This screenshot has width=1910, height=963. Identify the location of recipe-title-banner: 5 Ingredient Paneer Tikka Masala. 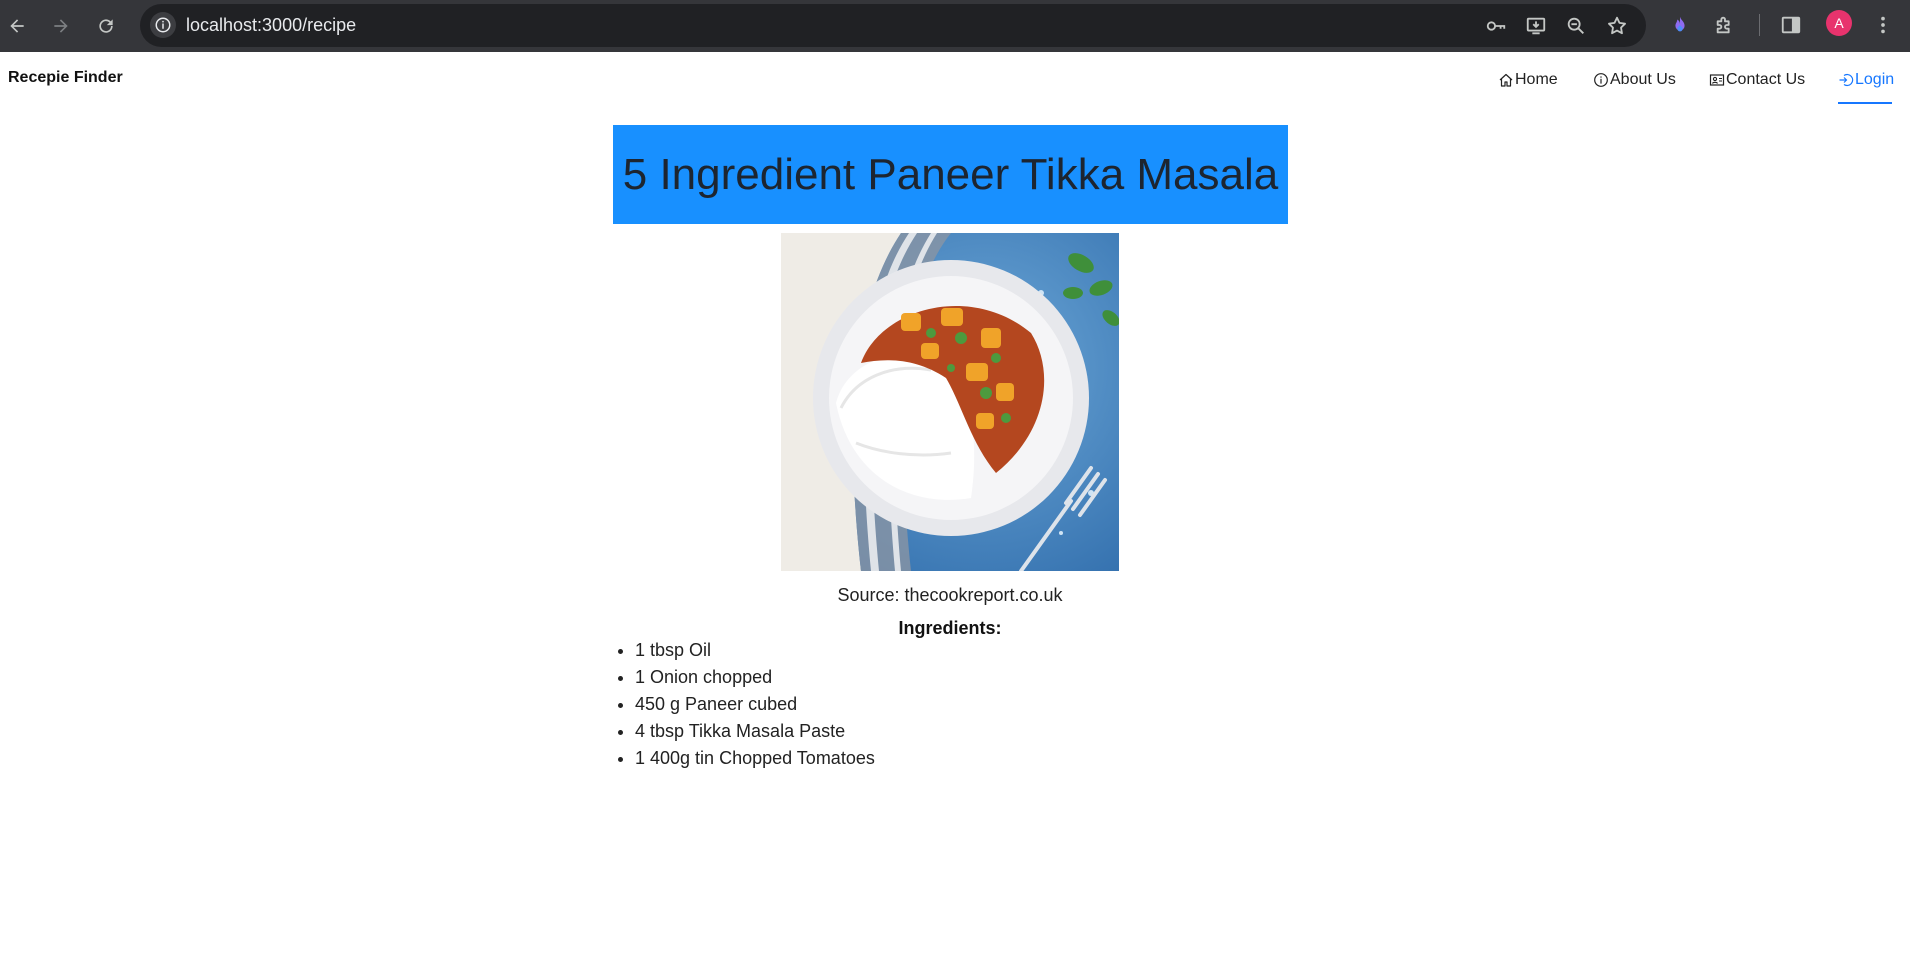
(950, 174).